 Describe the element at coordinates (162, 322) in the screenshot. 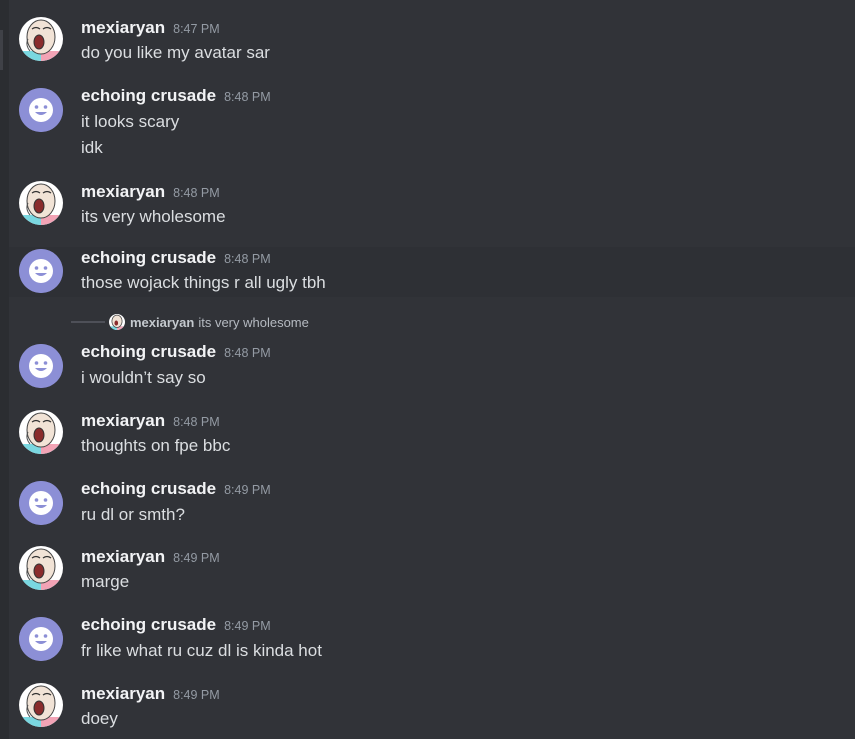

I see `reply-username: mexiaryan` at that location.